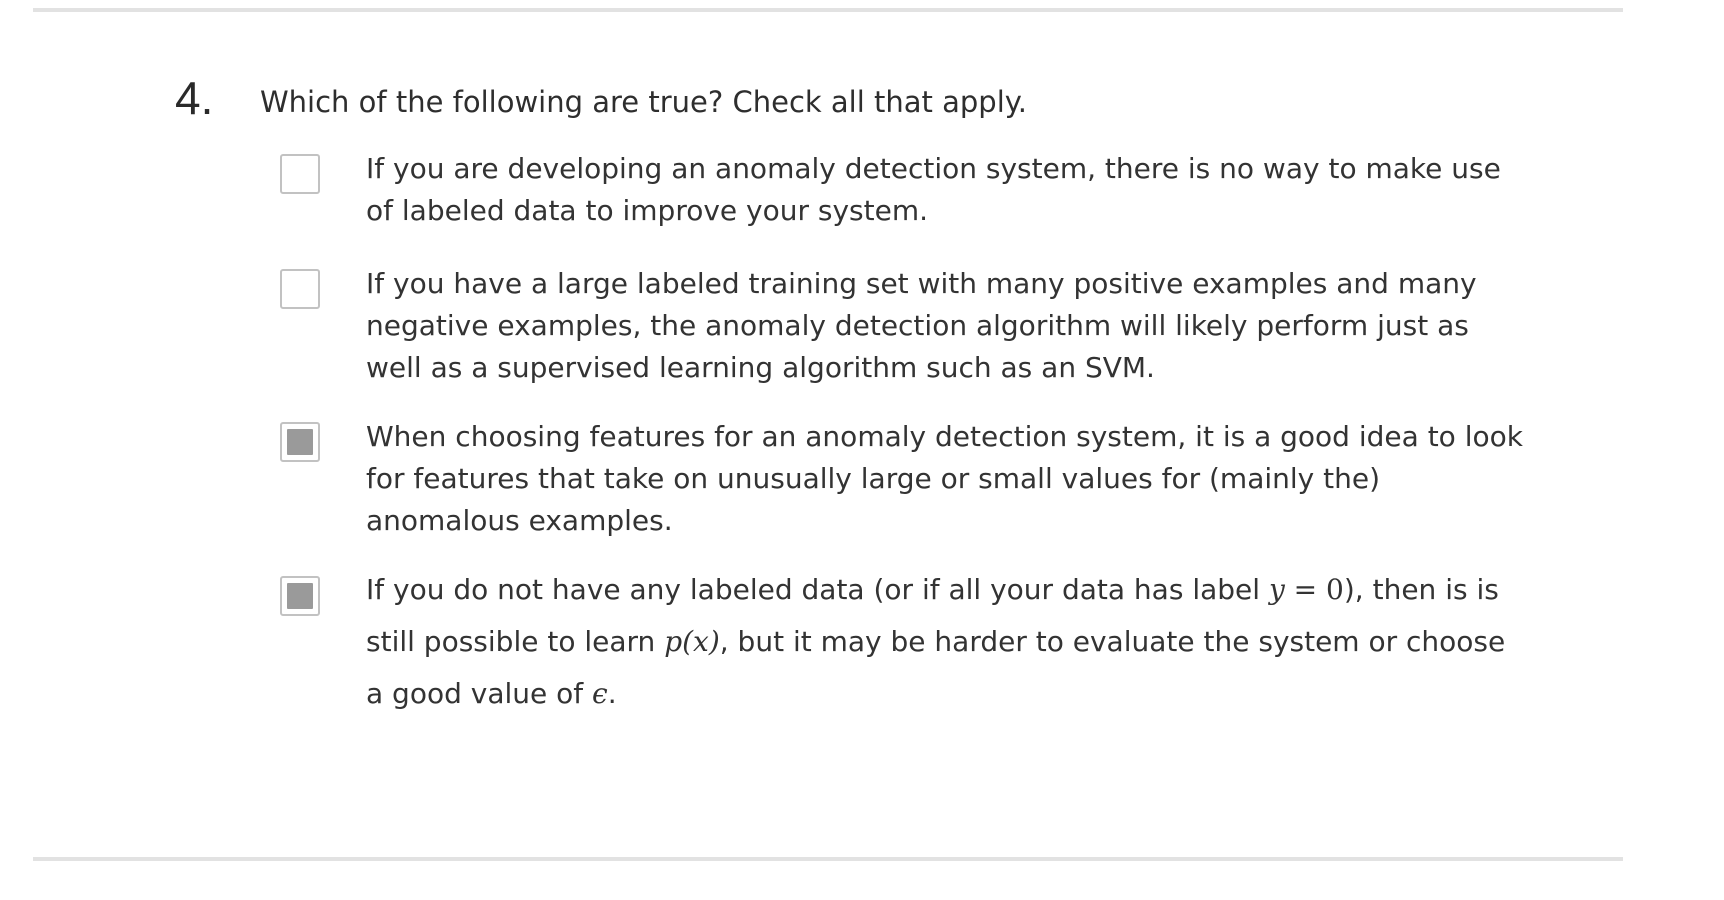  Describe the element at coordinates (194, 98) in the screenshot. I see `question-number: 4.` at that location.